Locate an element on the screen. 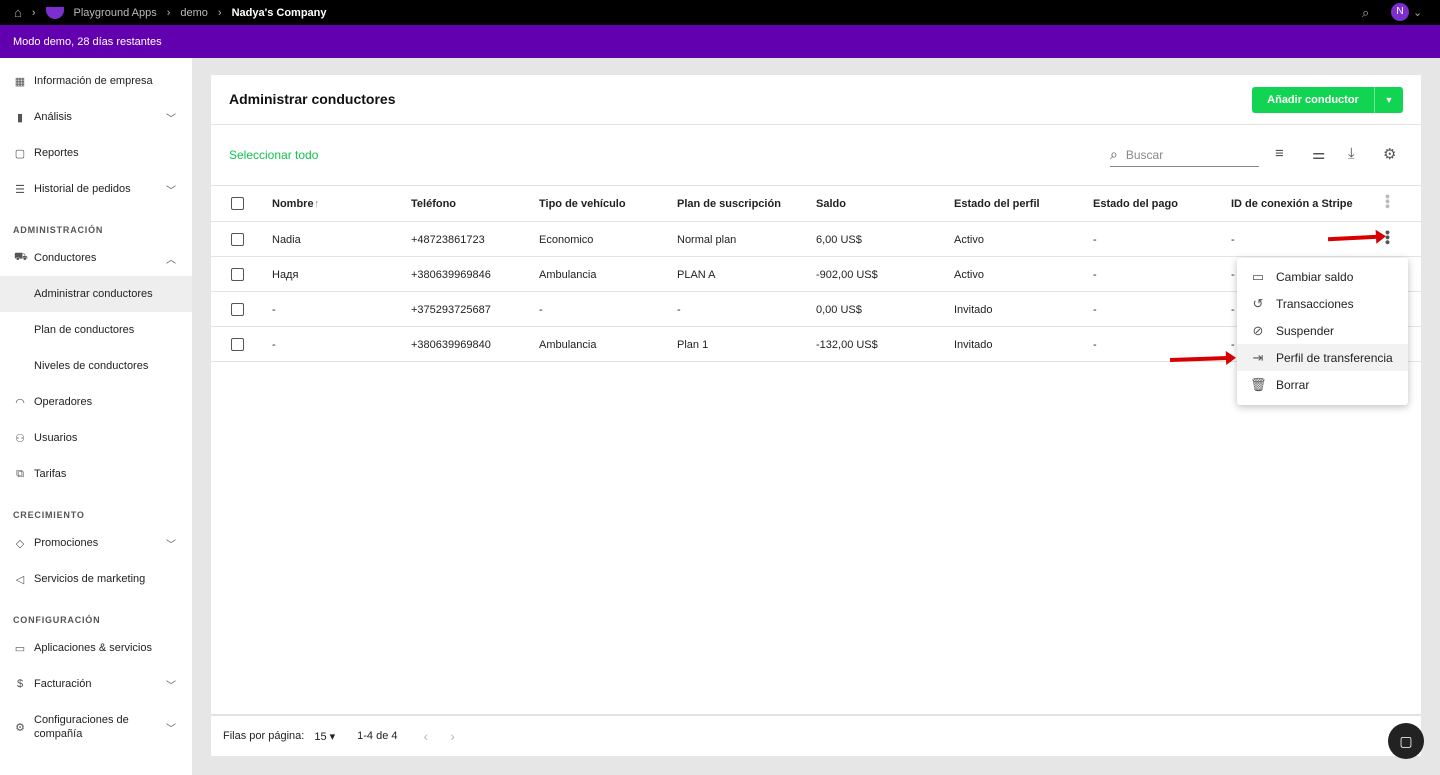 The image size is (1440, 775). document-icon: ▢ is located at coordinates (20, 153).